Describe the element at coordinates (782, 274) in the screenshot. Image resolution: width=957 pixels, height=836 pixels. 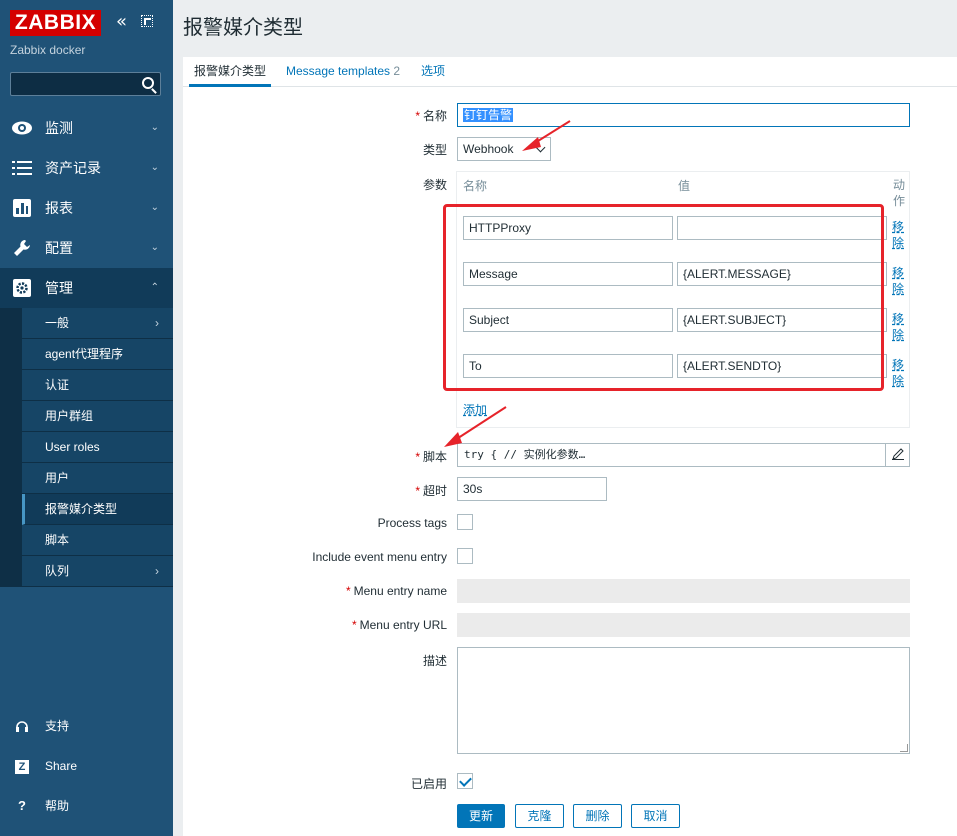
I see `param-value-input: {ALERT.MESSAGE}` at that location.